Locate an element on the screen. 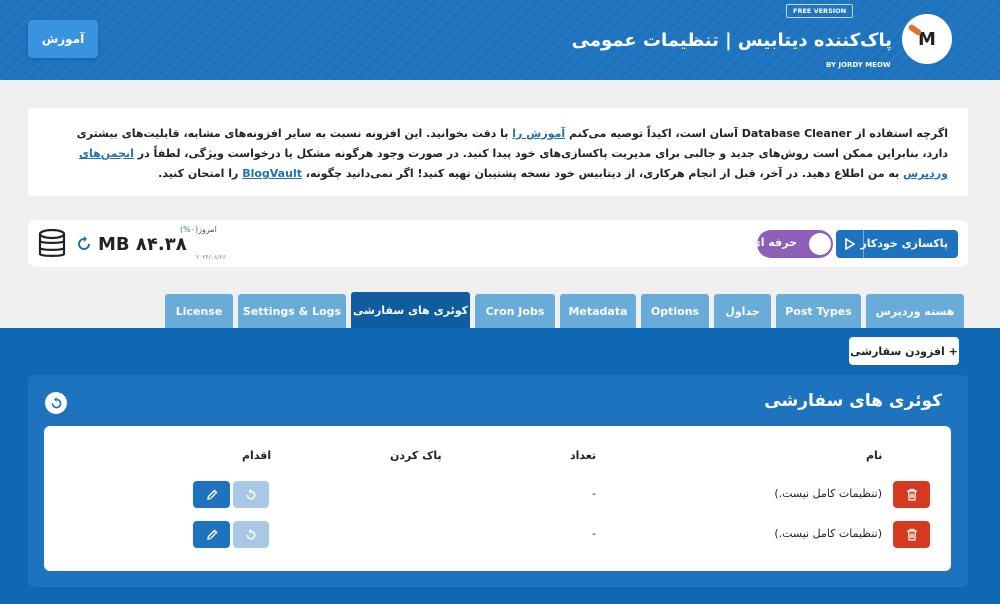  tab-settings-logs: Settings & Logs is located at coordinates (292, 311).